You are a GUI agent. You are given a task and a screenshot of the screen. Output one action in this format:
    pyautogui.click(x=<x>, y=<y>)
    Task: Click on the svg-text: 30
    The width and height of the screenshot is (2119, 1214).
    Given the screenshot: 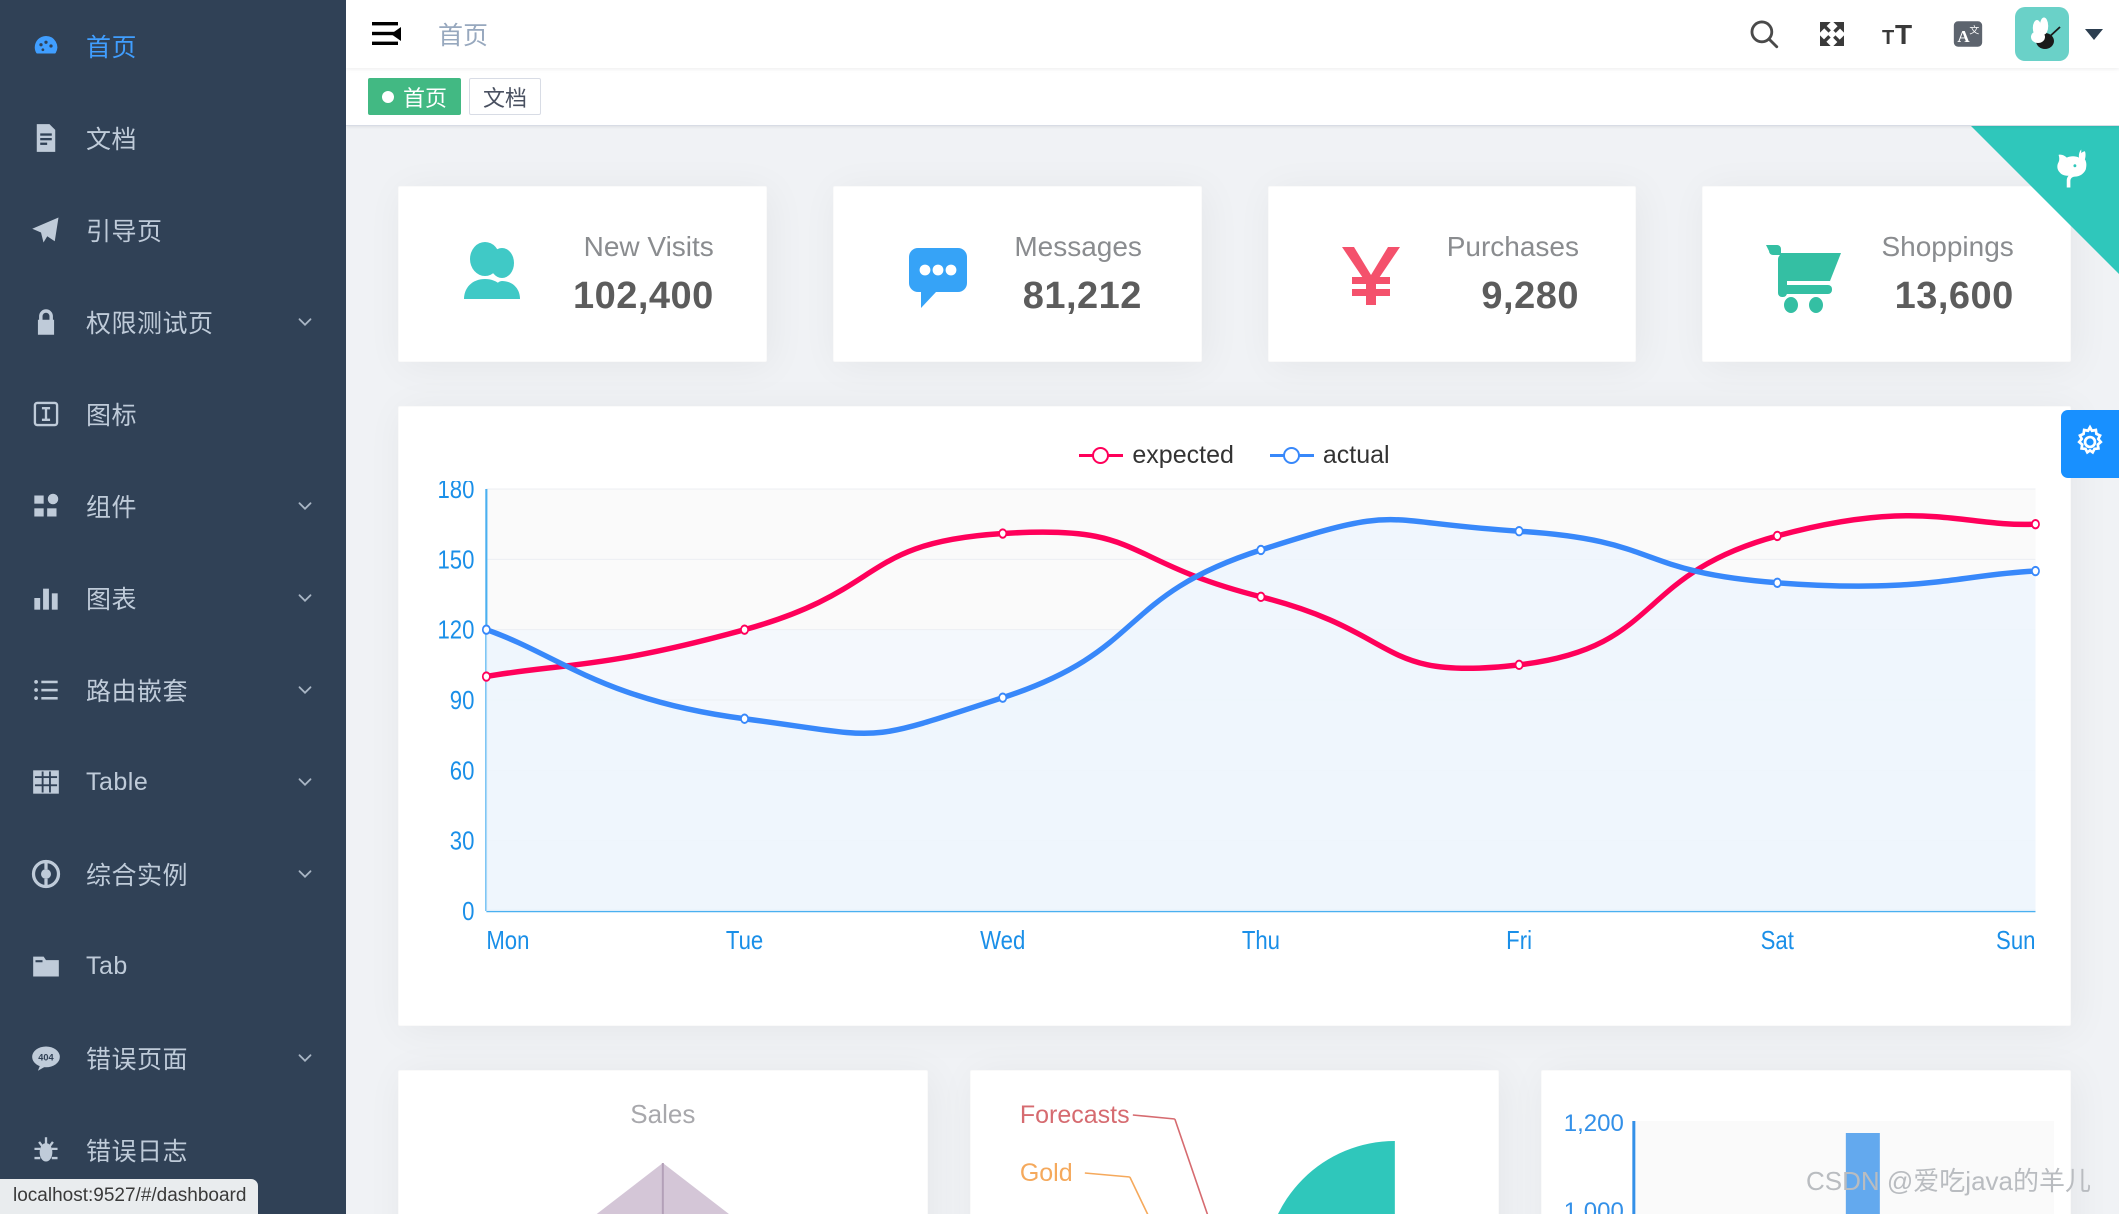 What is the action you would take?
    pyautogui.click(x=462, y=841)
    